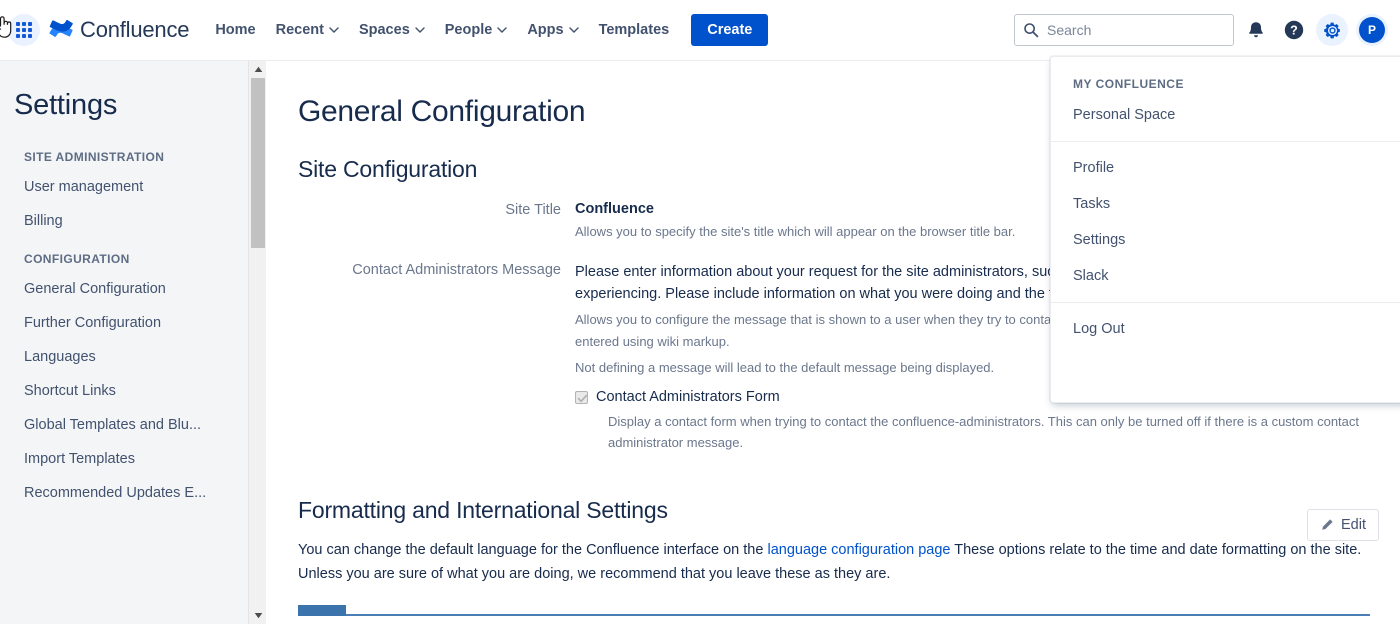 This screenshot has width=1400, height=624. Describe the element at coordinates (545, 30) in the screenshot. I see `nav-item-apps-label: Apps` at that location.